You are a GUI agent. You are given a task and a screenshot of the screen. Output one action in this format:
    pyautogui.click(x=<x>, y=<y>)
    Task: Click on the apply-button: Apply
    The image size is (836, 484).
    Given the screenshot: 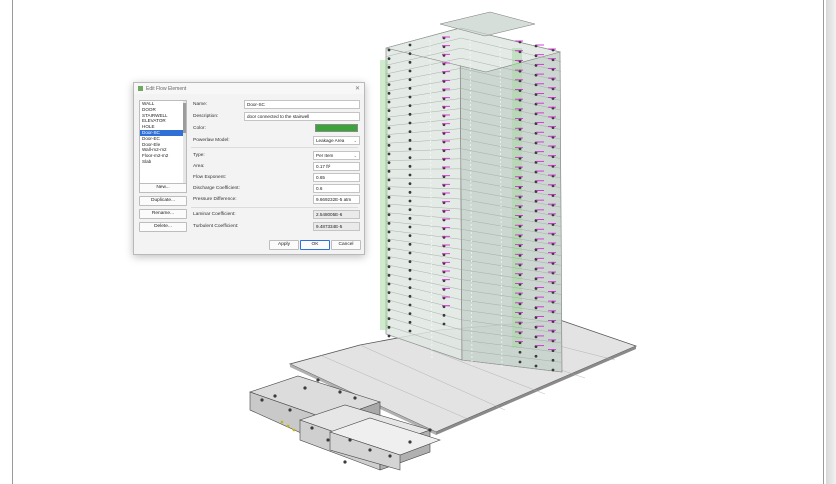 What is the action you would take?
    pyautogui.click(x=284, y=245)
    